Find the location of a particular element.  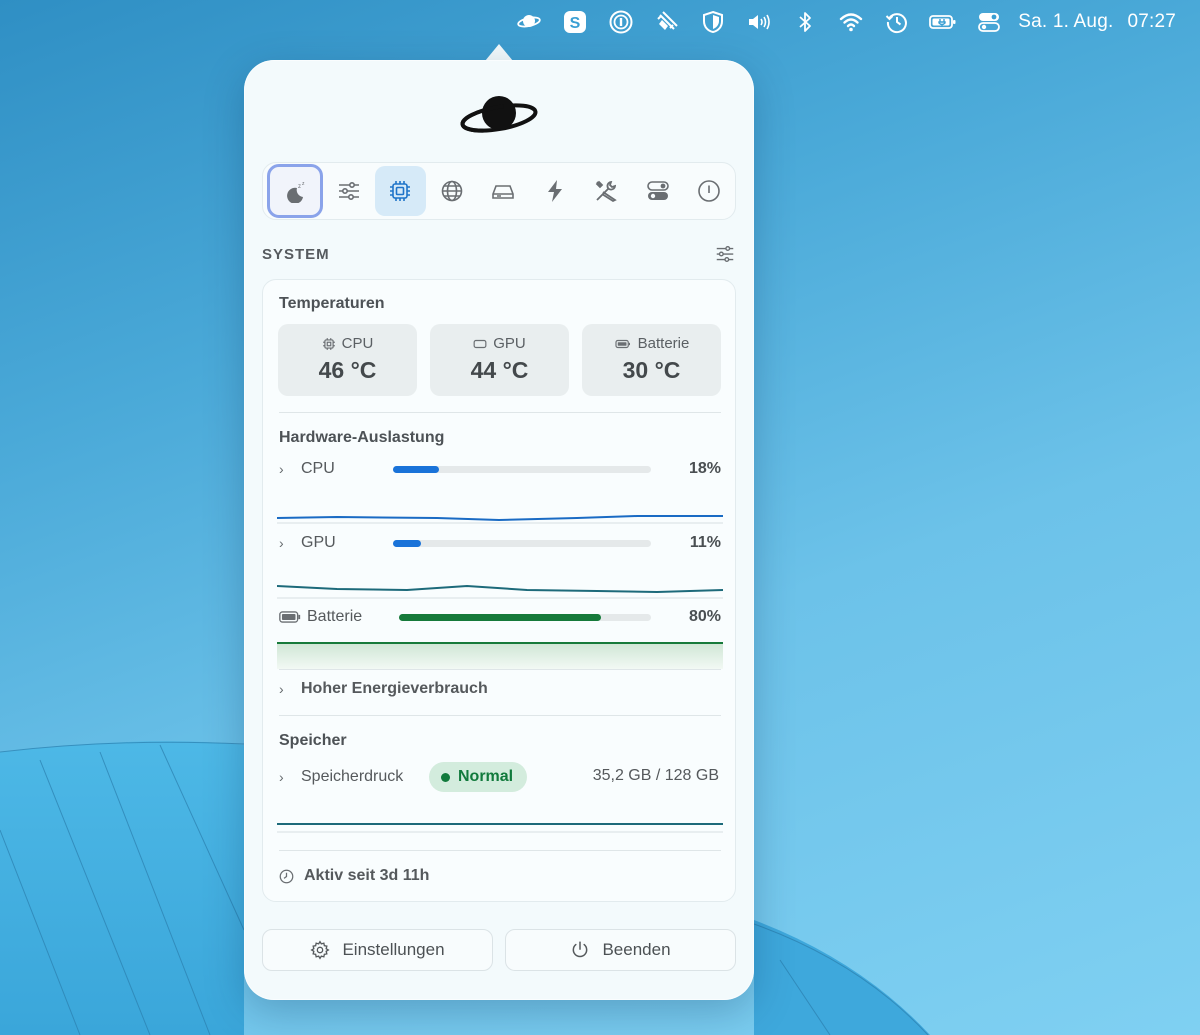

cpu-usage-row: › CPU 18% is located at coordinates (500, 469).